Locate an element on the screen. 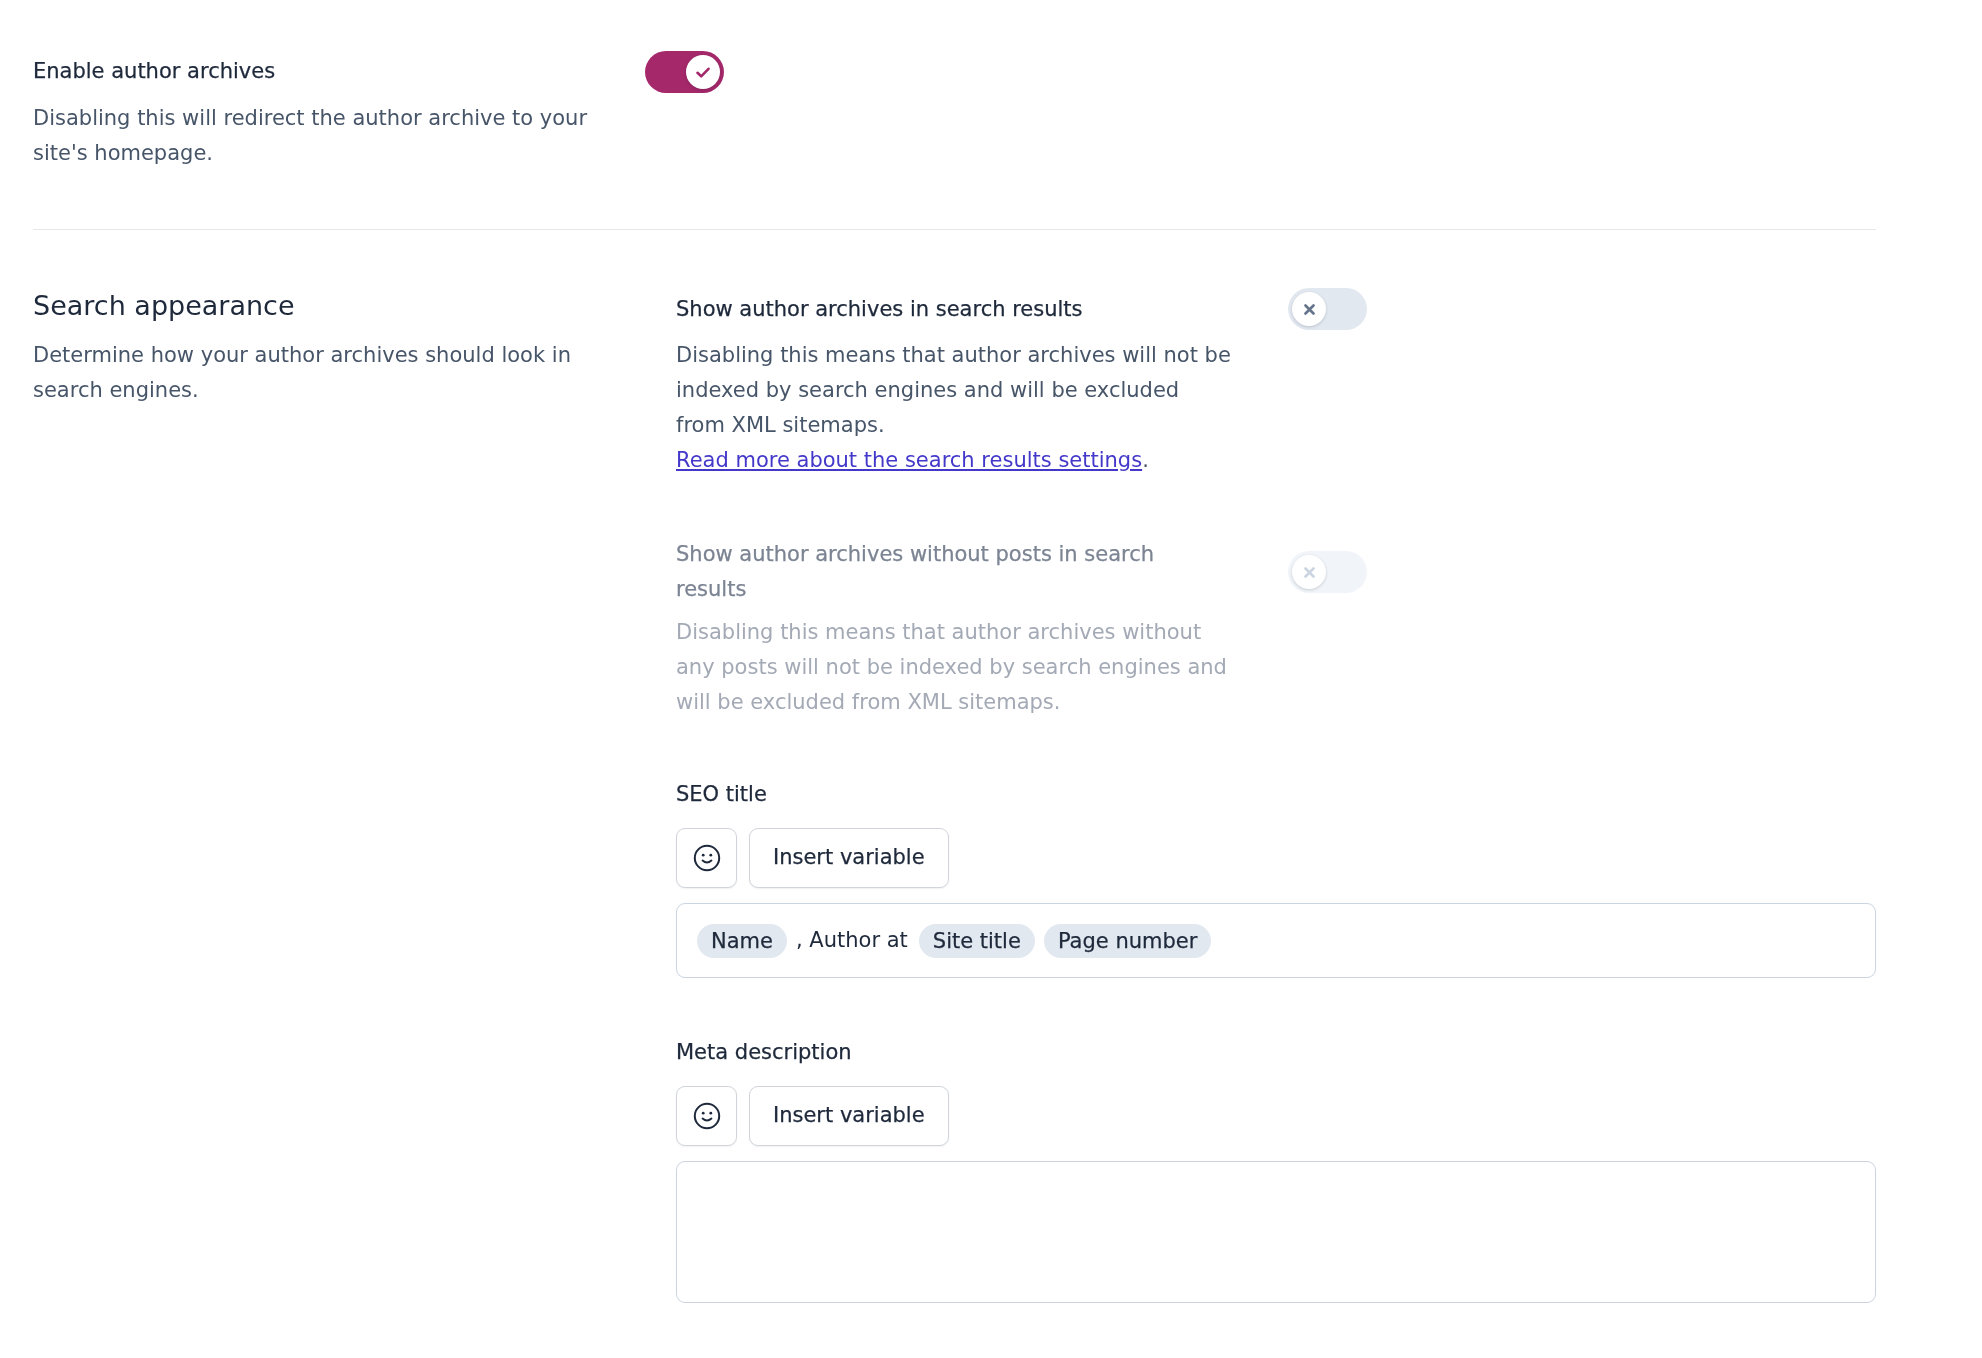 The width and height of the screenshot is (1982, 1358). check-icon is located at coordinates (703, 72).